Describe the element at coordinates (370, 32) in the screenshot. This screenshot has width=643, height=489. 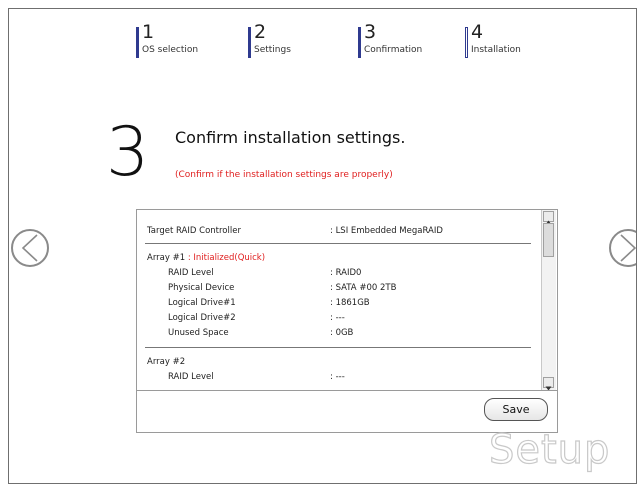
I see `step-number: 3` at that location.